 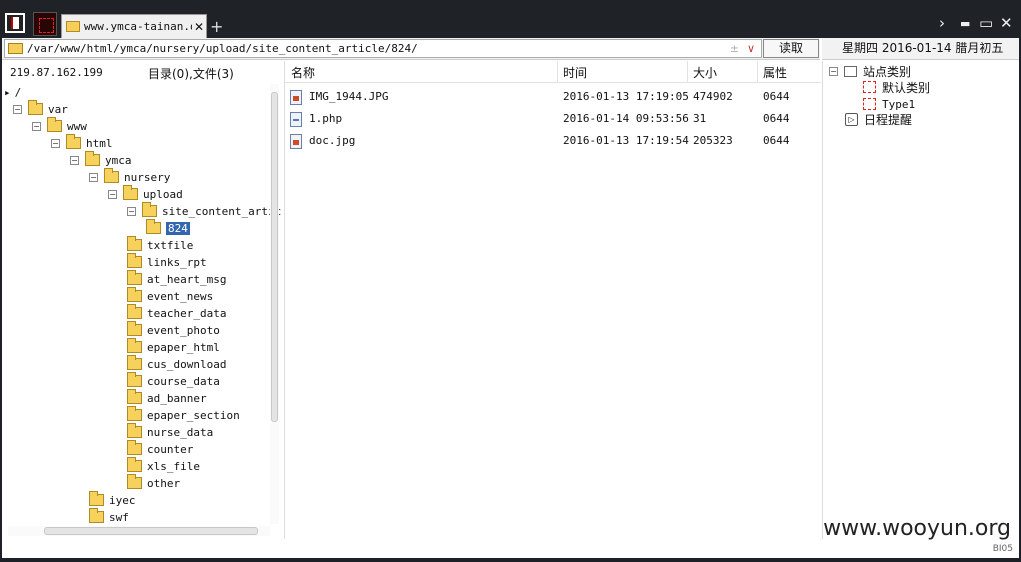 I want to click on tree-vertical-scrollbar, so click(x=274, y=304).